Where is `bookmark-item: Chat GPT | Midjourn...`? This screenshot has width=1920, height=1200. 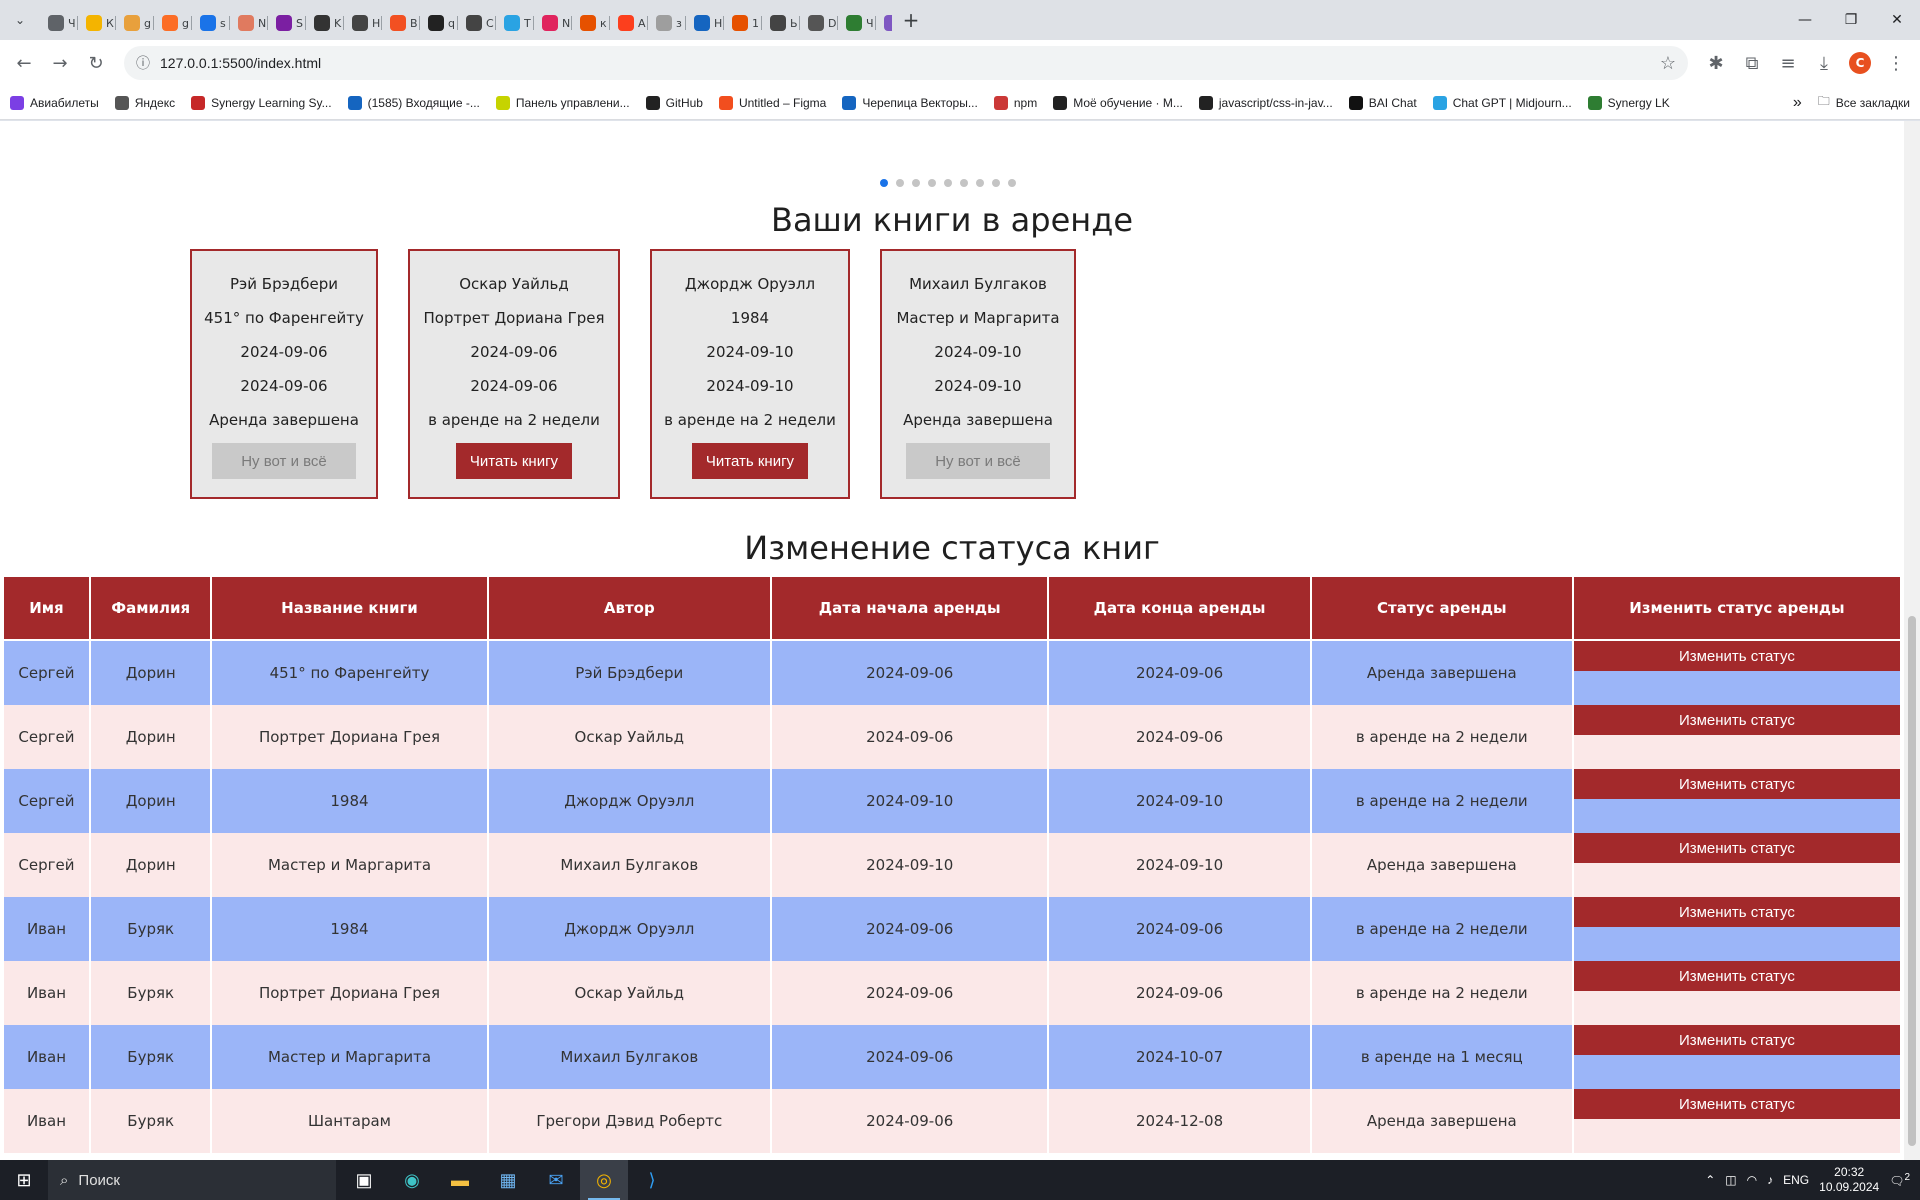
bookmark-item: Chat GPT | Midjourn... is located at coordinates (1502, 102).